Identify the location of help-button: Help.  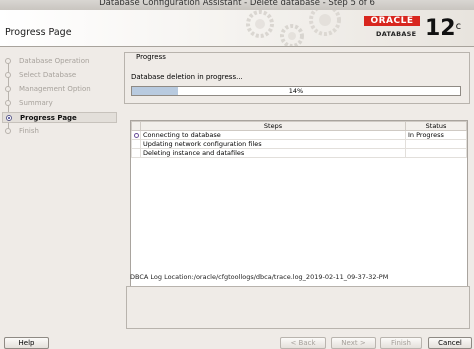
(26, 343).